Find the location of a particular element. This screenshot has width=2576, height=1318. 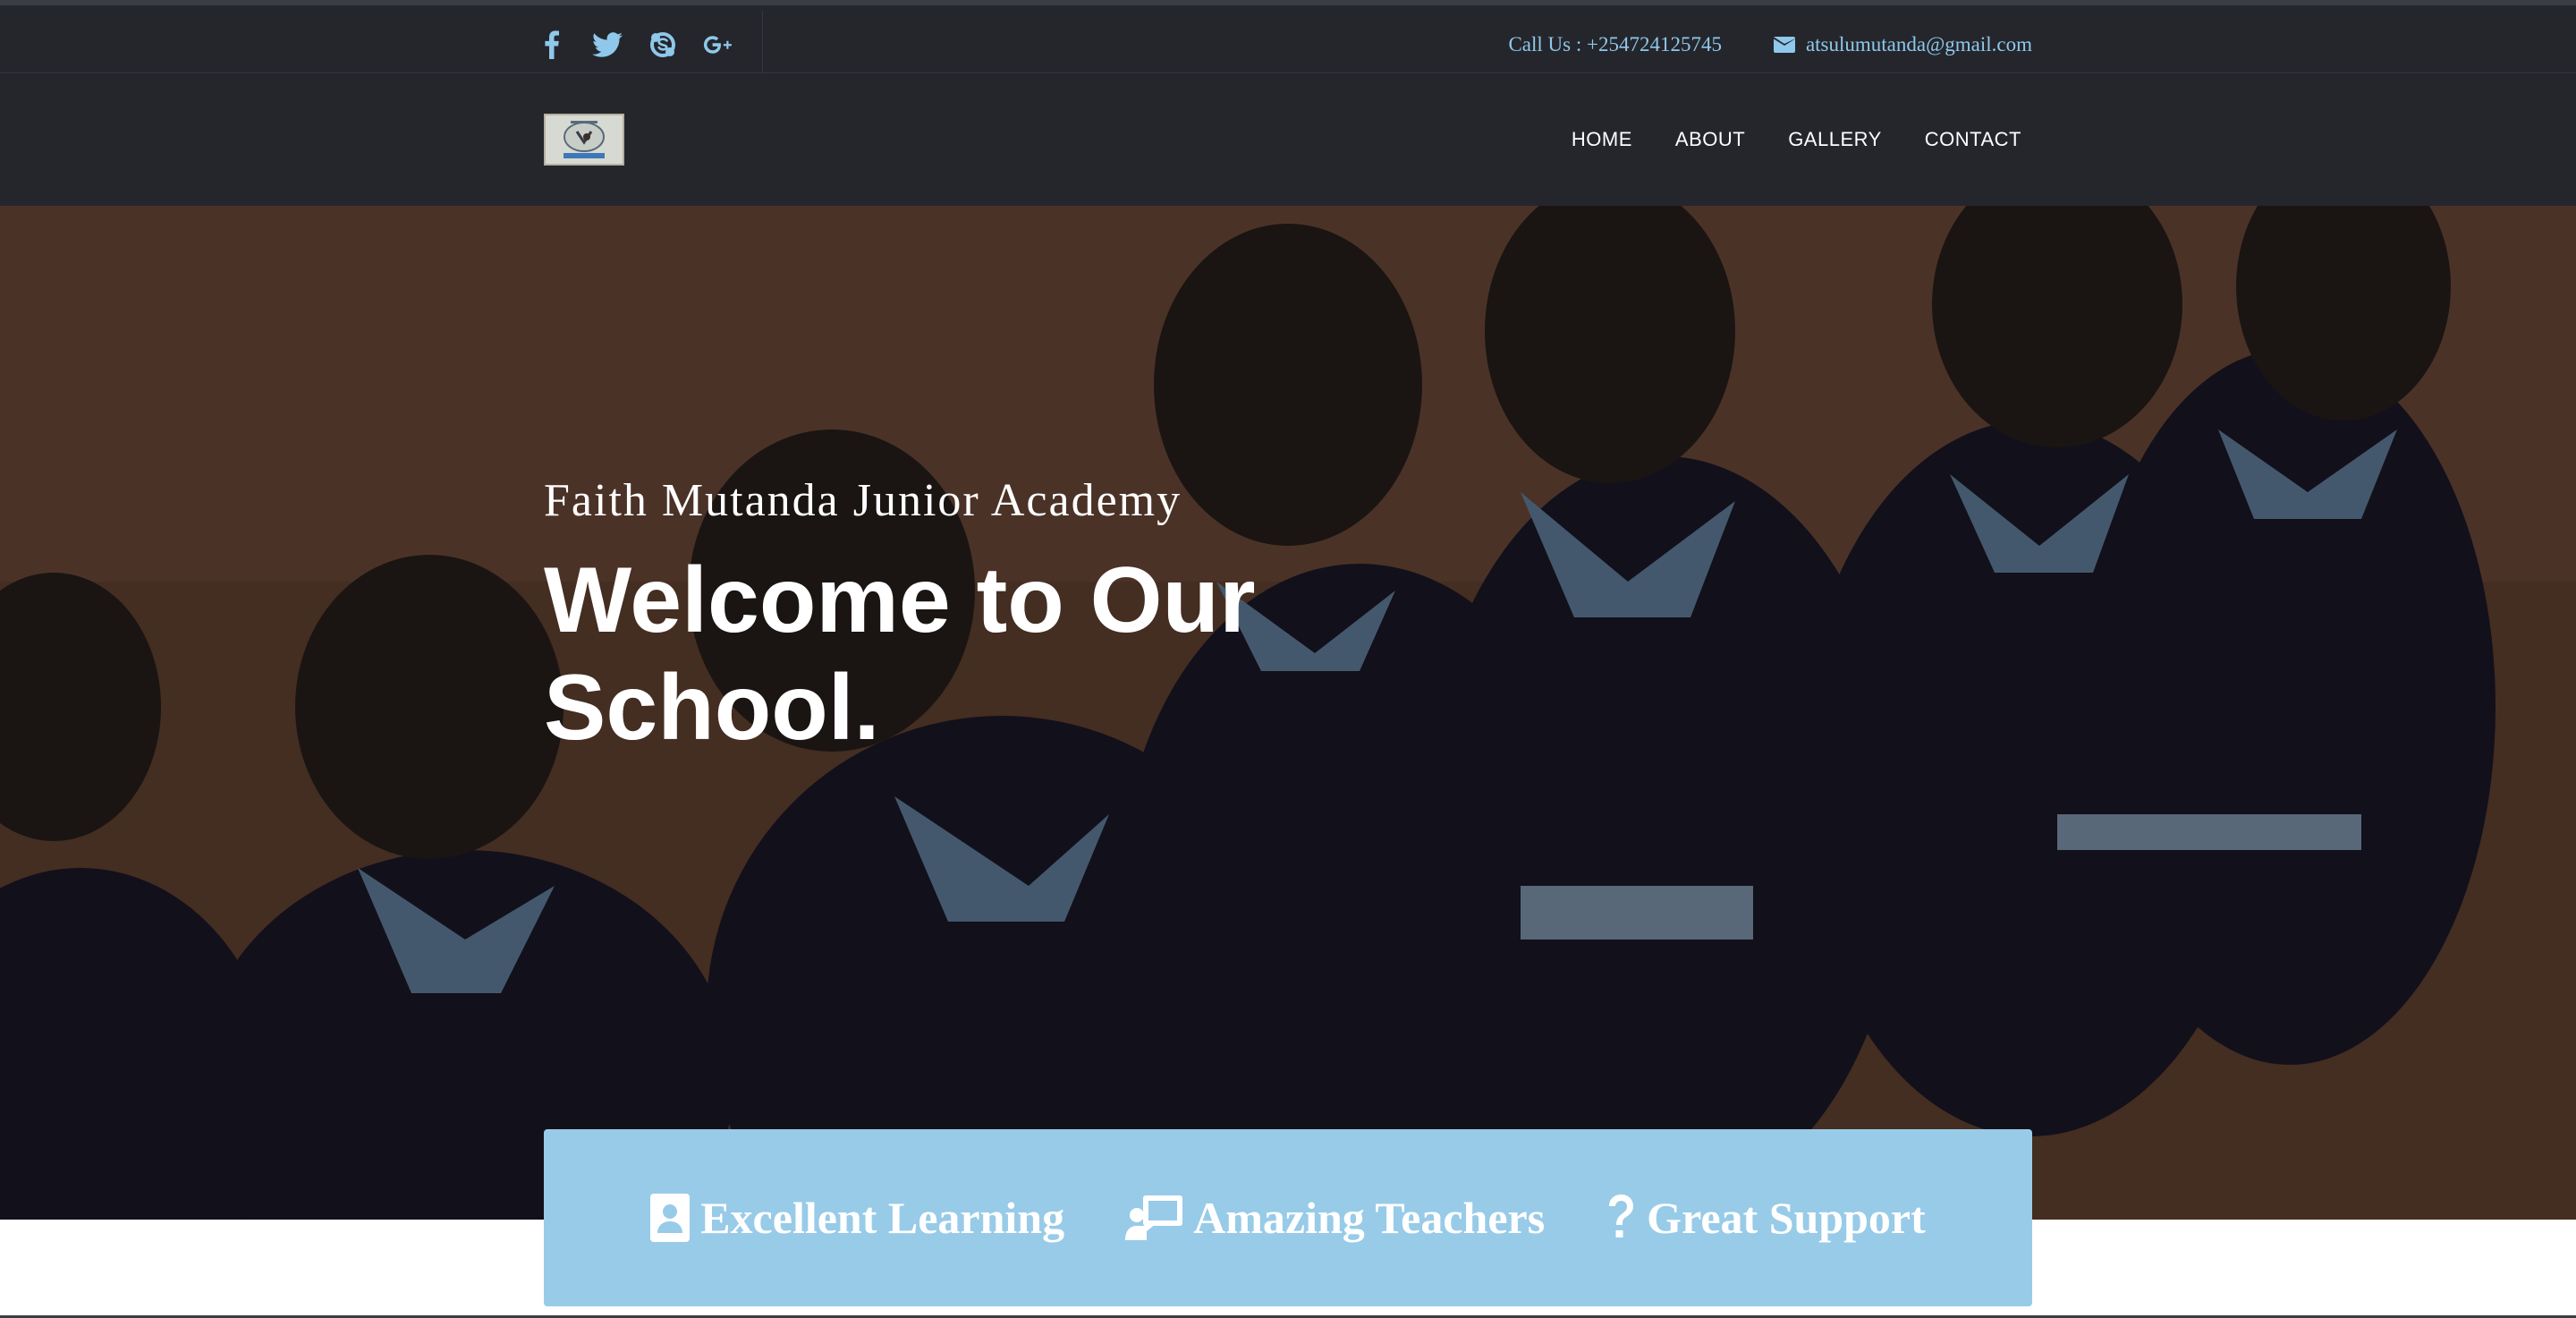

email-link: atsulumutanda@gmail.com is located at coordinates (1902, 44).